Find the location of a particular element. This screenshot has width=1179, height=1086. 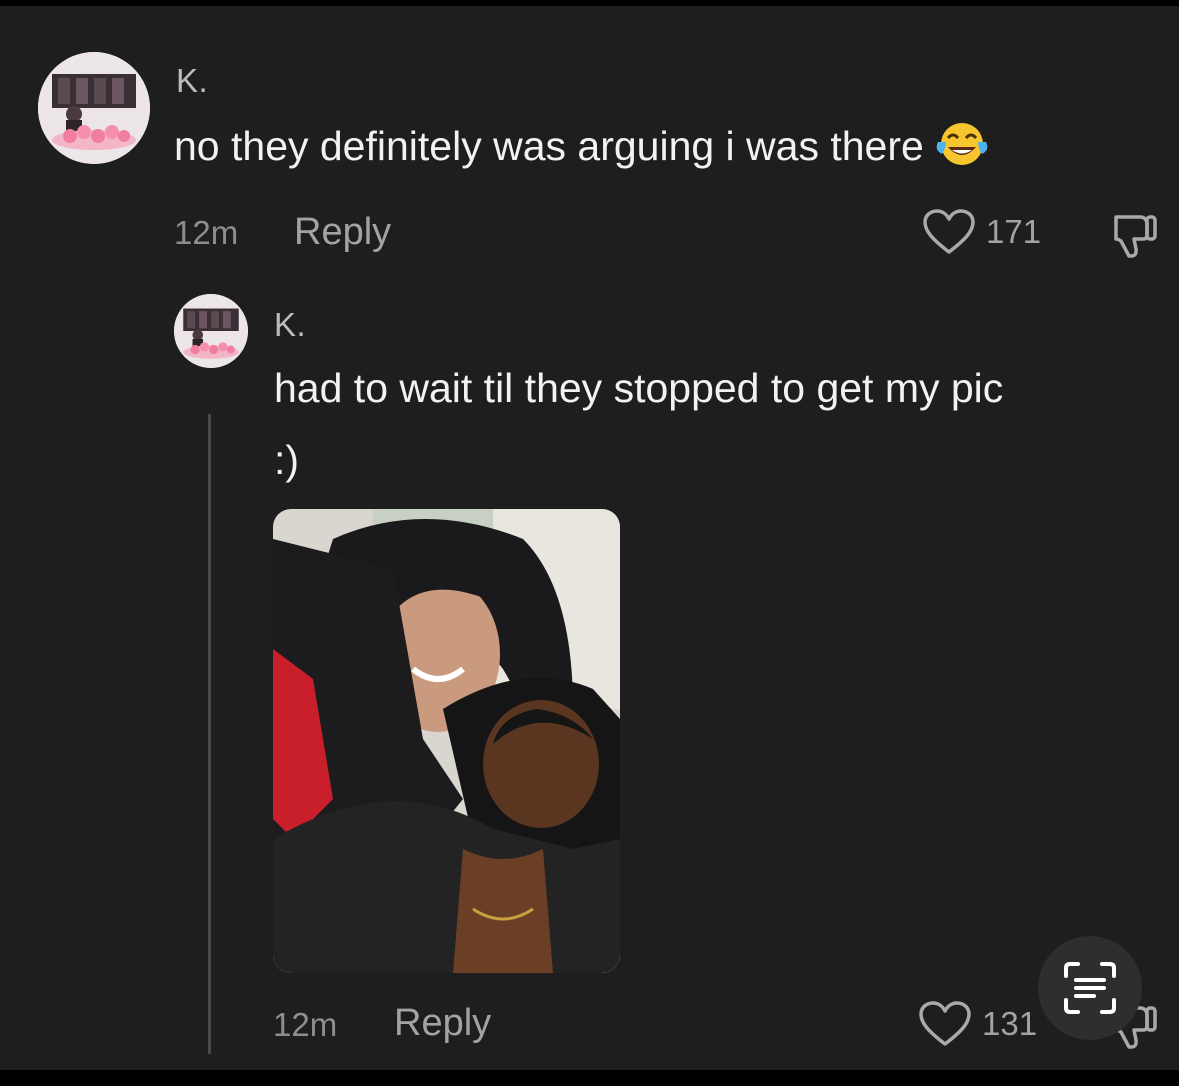

thumbs-down-icon is located at coordinates (1135, 235).